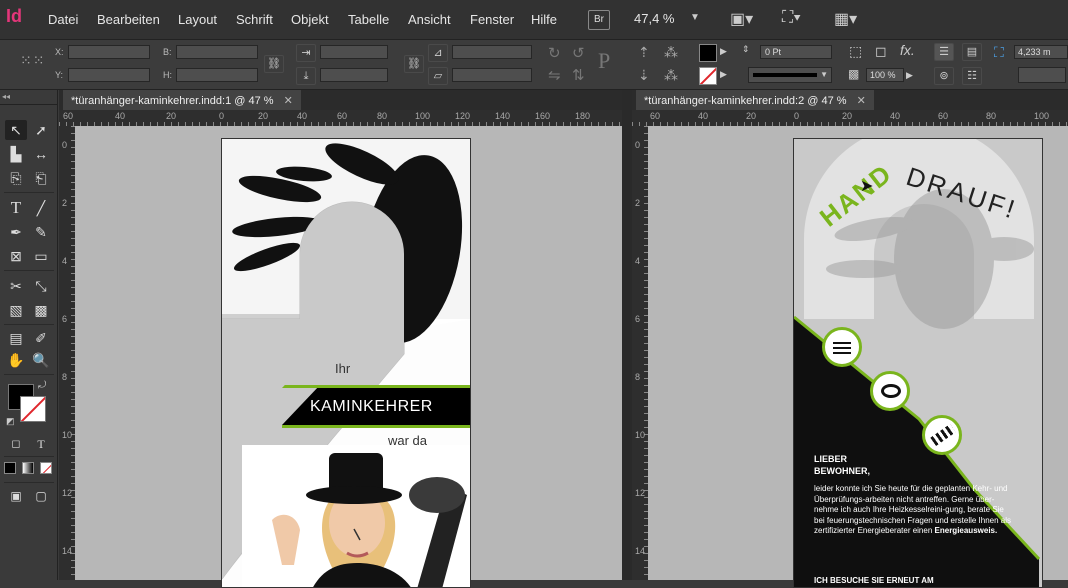 This screenshot has height=588, width=1068. Describe the element at coordinates (310, 19) in the screenshot. I see `menu-objekt: Objekt` at that location.